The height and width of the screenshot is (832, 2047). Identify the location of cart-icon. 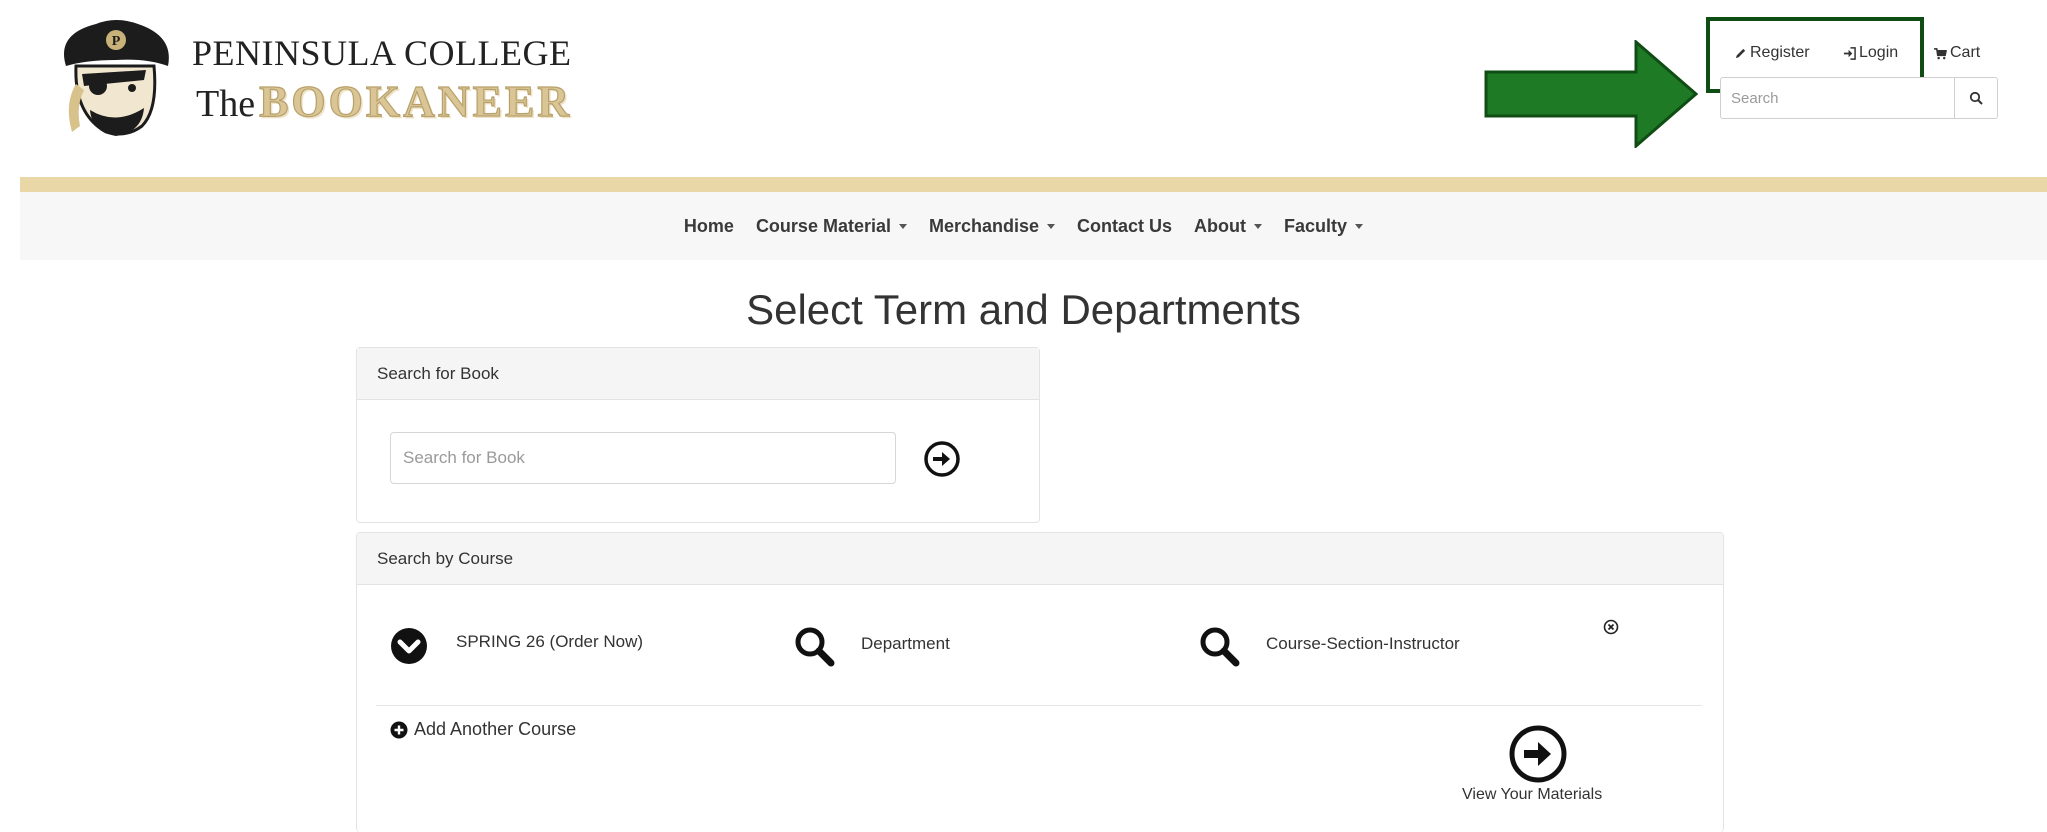
(1940, 53).